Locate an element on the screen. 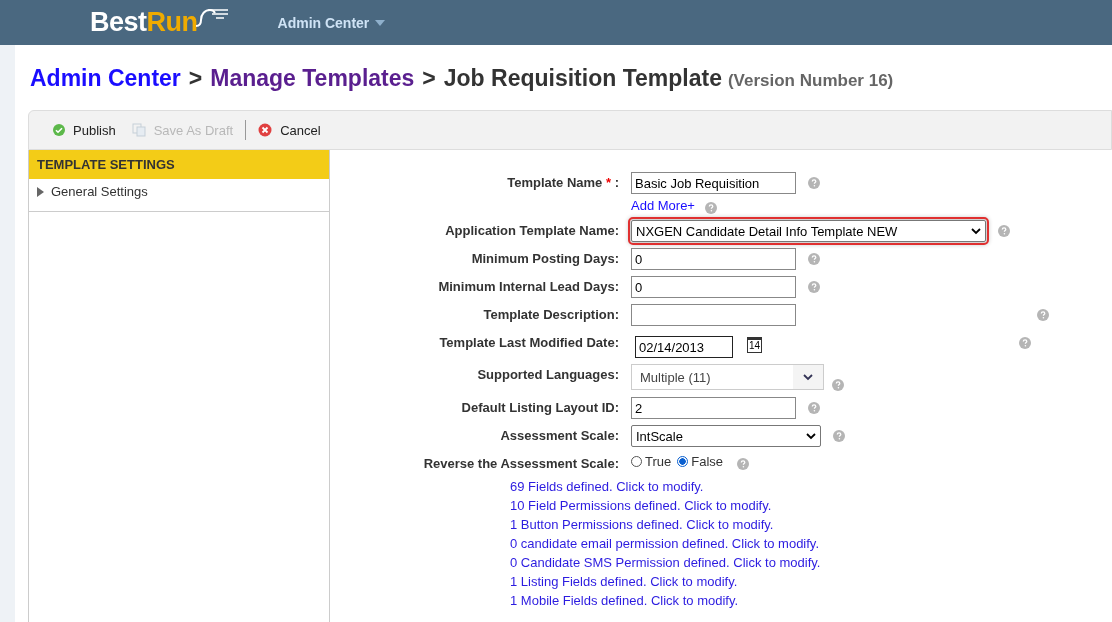  field-label: Minimum Internal Lead Days: is located at coordinates (528, 287).